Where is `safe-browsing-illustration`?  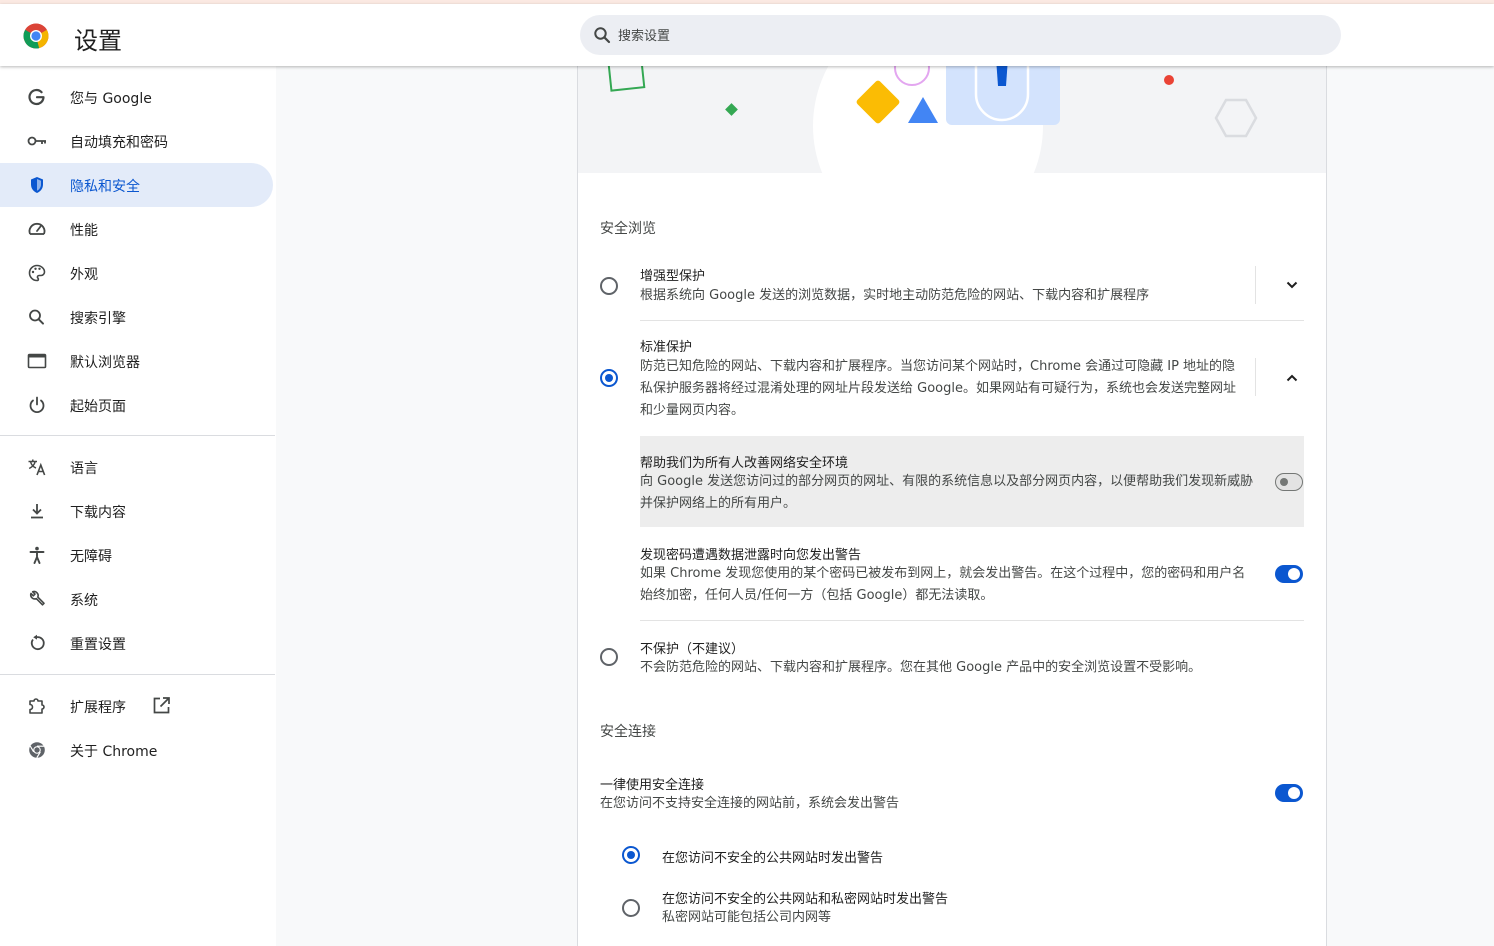 safe-browsing-illustration is located at coordinates (952, 119).